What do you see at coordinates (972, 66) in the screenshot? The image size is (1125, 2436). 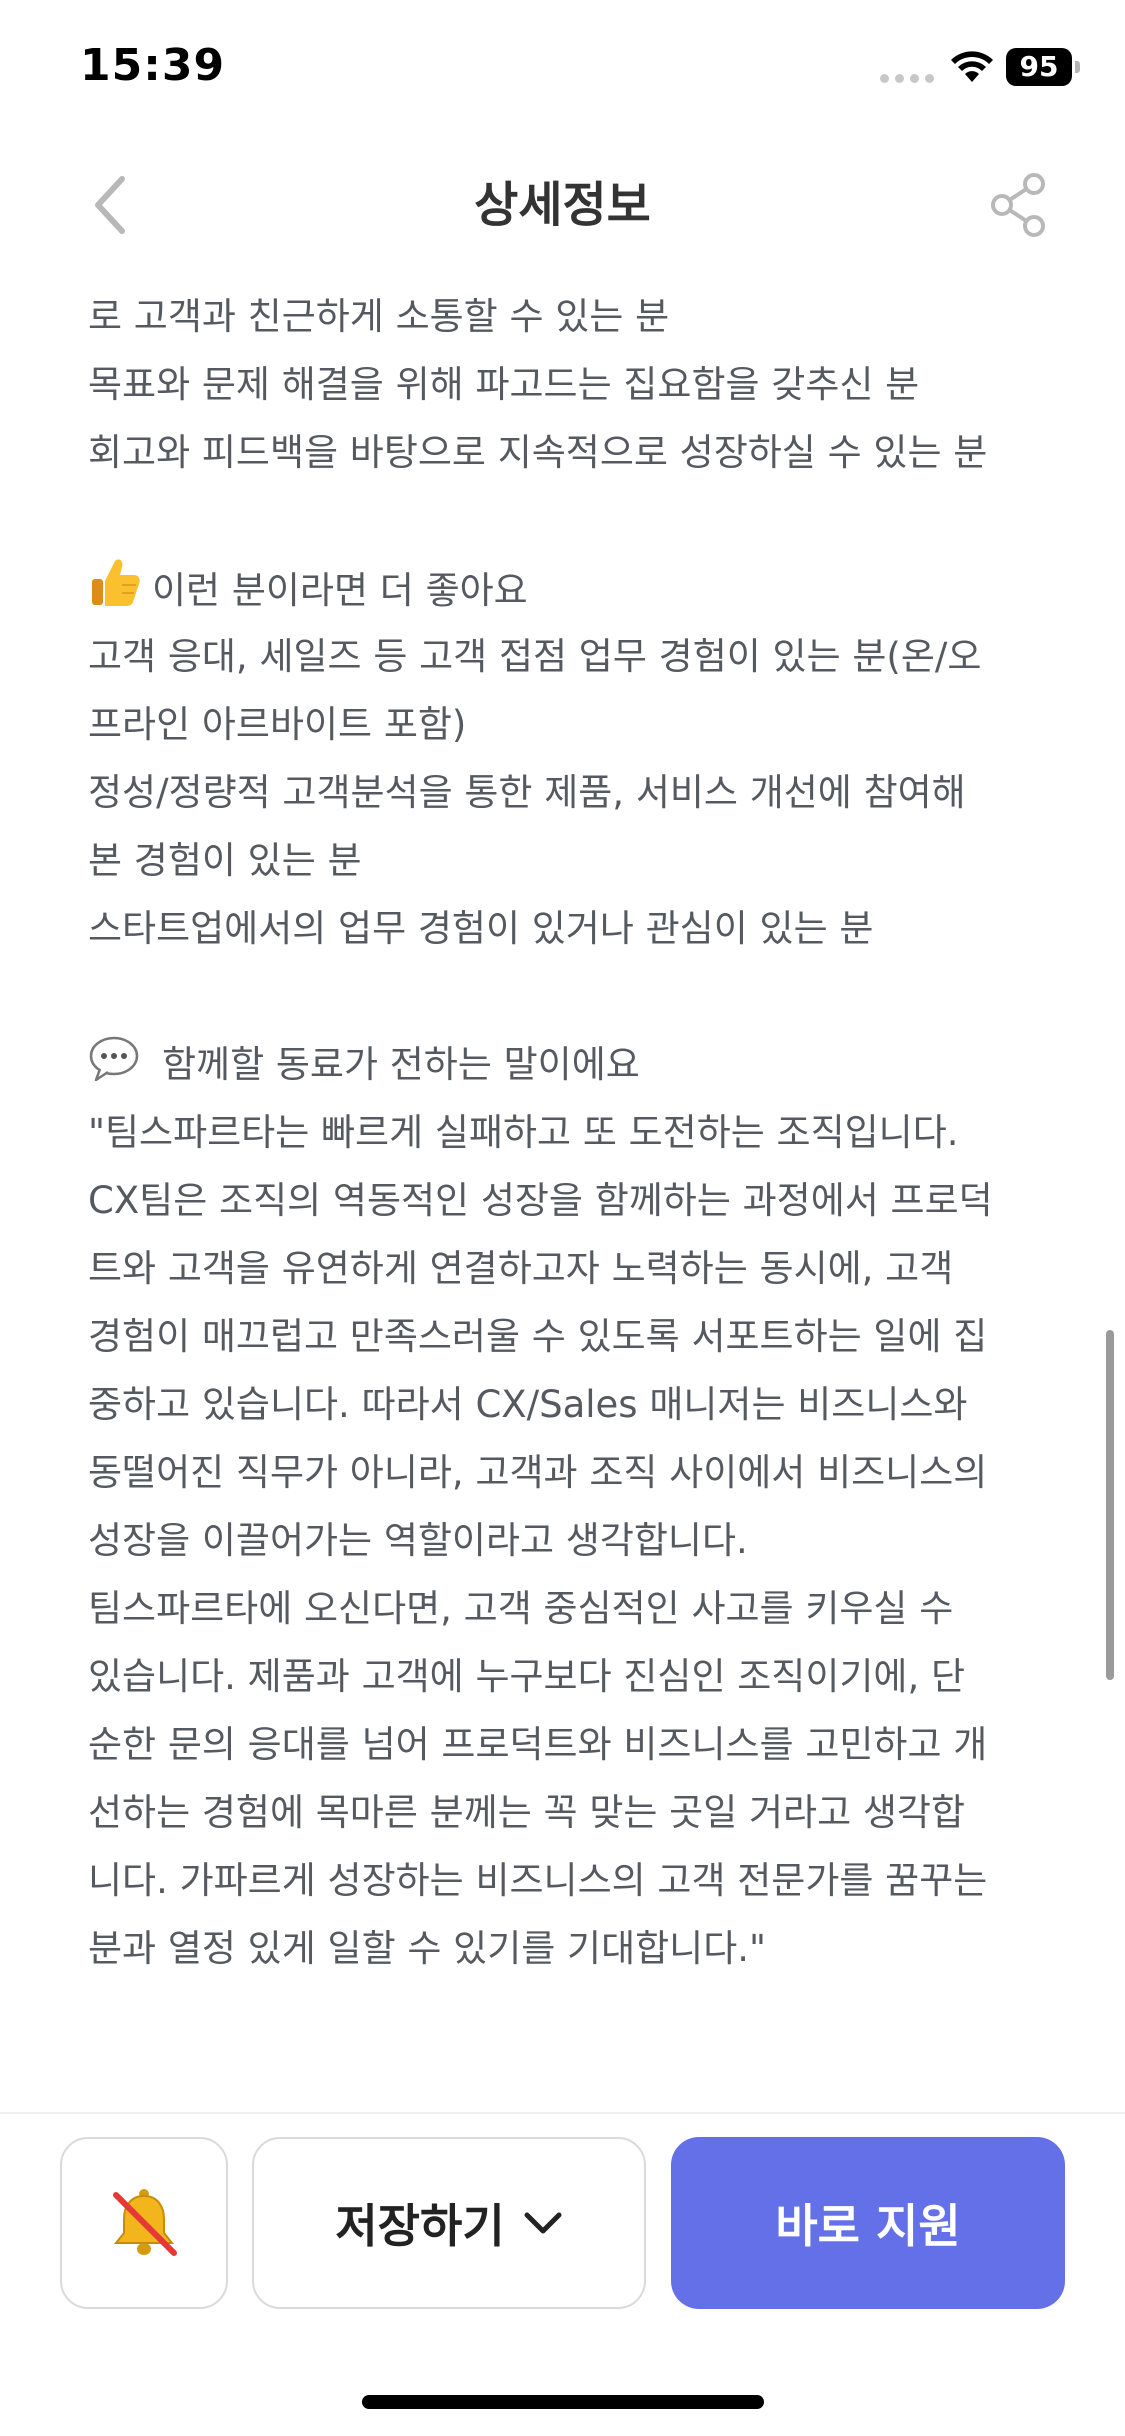 I see `wifi-icon` at bounding box center [972, 66].